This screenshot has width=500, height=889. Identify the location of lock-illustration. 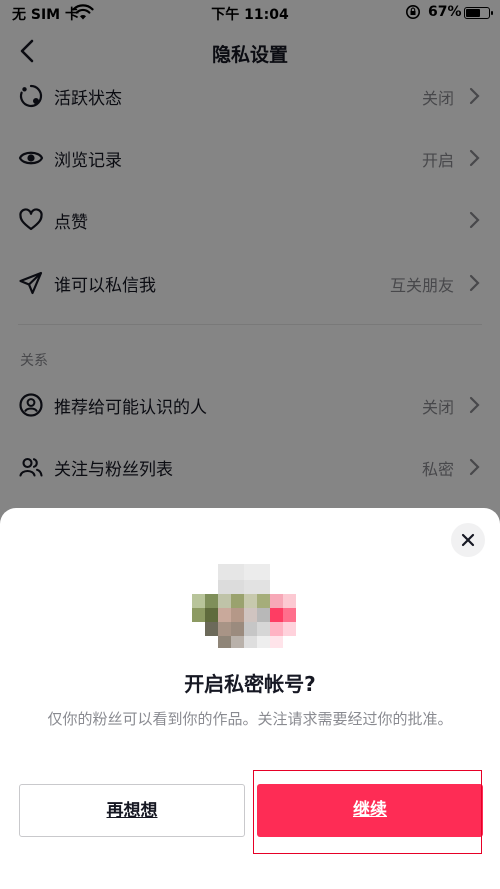
(252, 598).